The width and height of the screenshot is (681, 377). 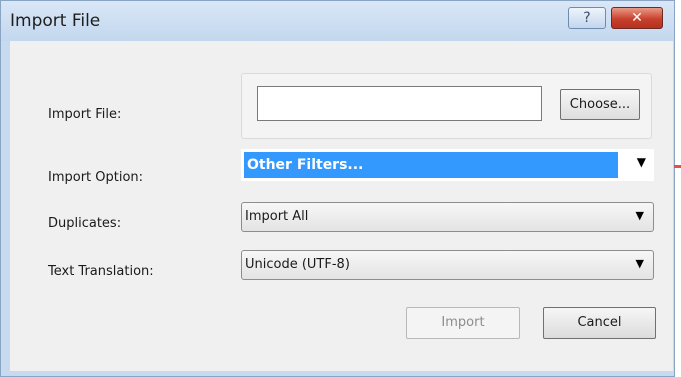 What do you see at coordinates (55, 21) in the screenshot?
I see `dialog-title: Import File` at bounding box center [55, 21].